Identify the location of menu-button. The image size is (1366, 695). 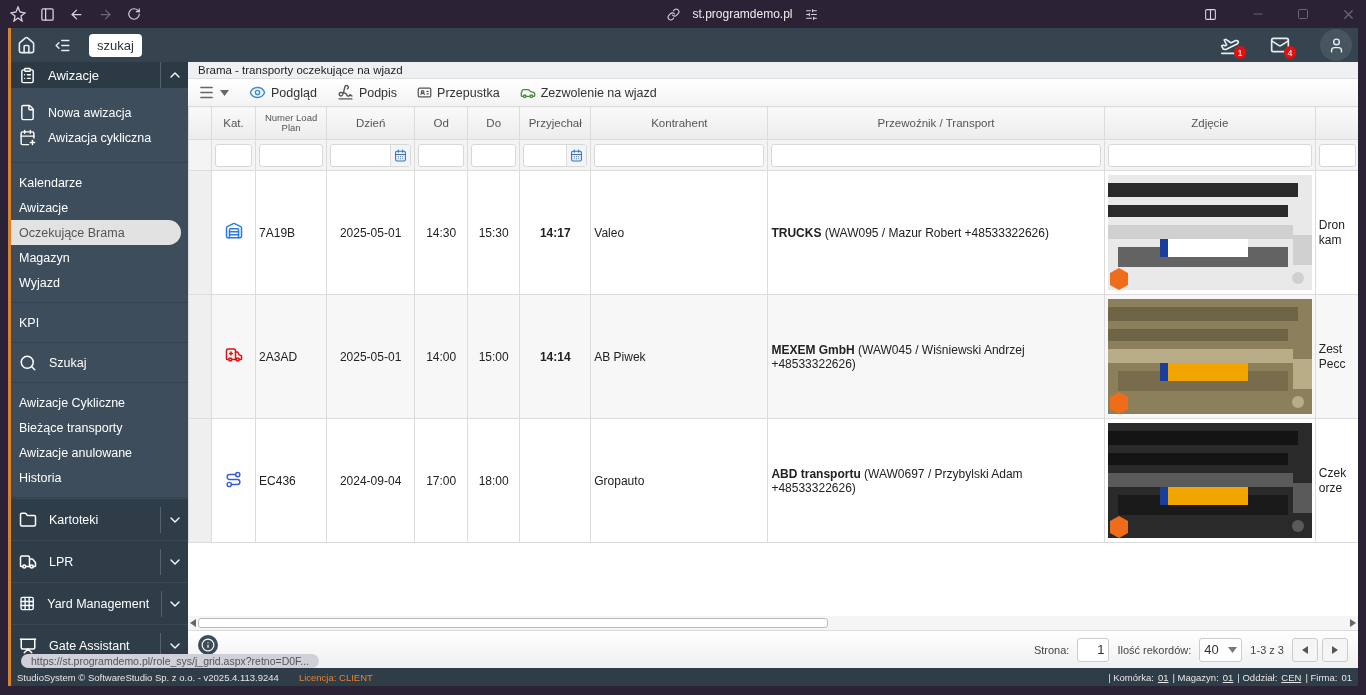
(213, 92).